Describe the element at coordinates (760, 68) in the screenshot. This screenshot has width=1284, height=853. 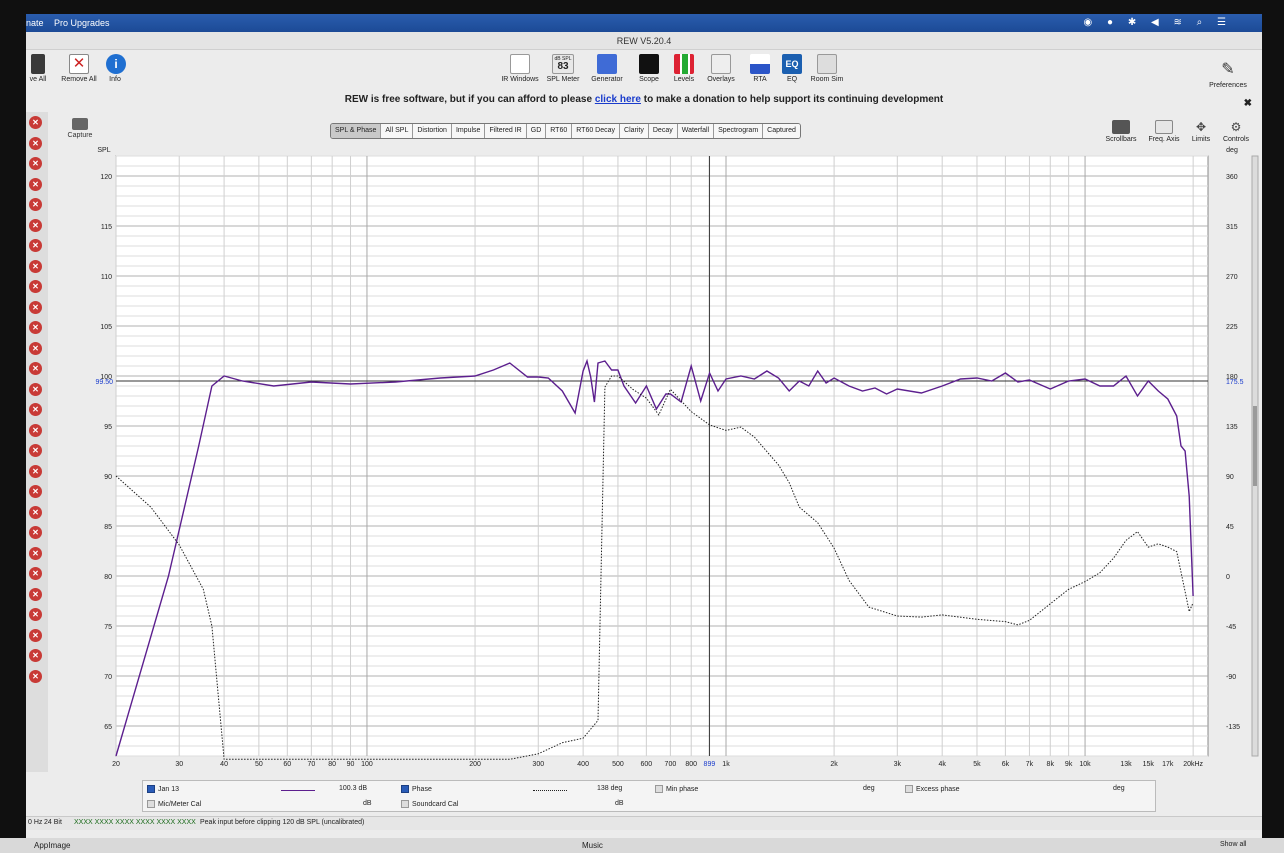
I see `rta-button: RTA` at that location.